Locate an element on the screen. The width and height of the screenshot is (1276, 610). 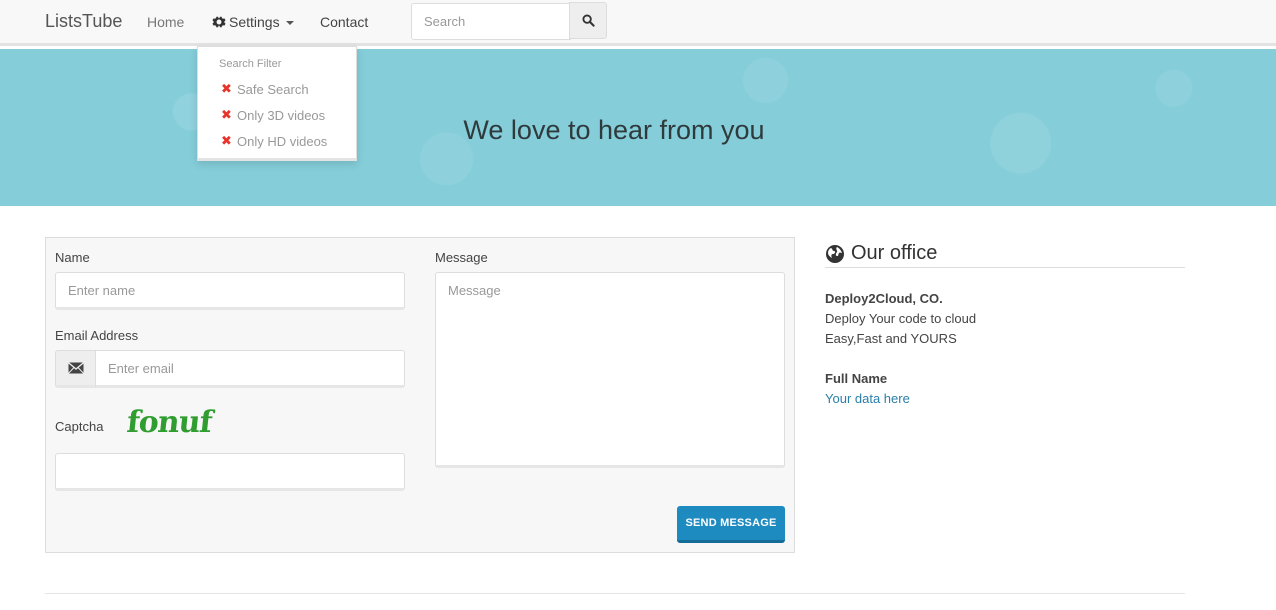
captcha-label: Captcha is located at coordinates (79, 426).